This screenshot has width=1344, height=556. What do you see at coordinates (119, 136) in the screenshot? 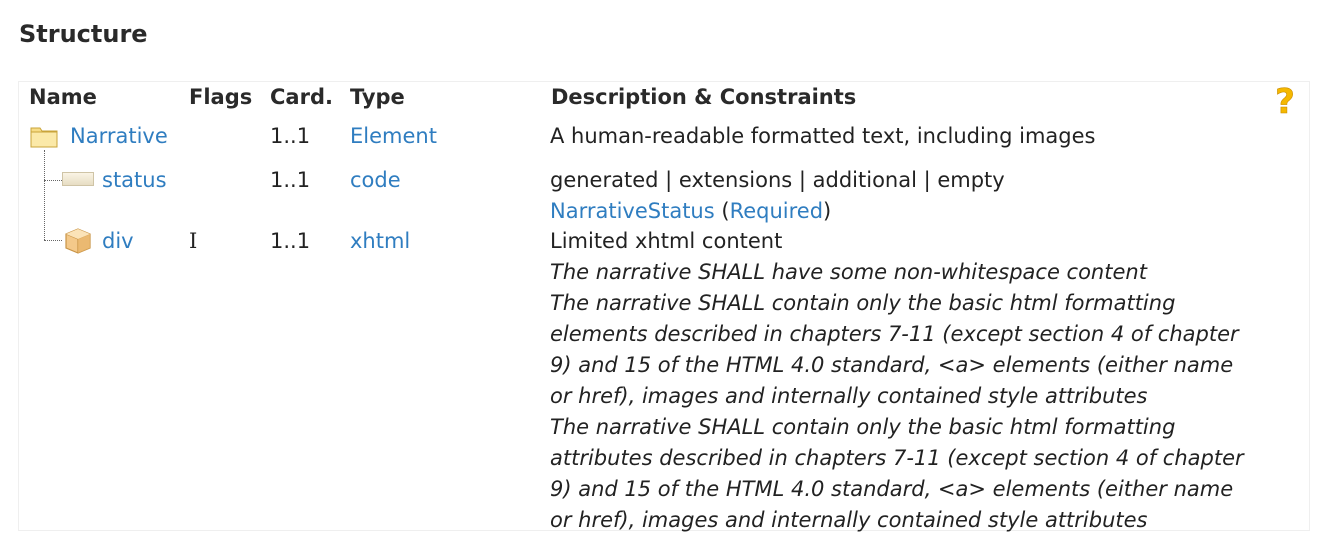
I see `element-name-narrative: Narrative` at bounding box center [119, 136].